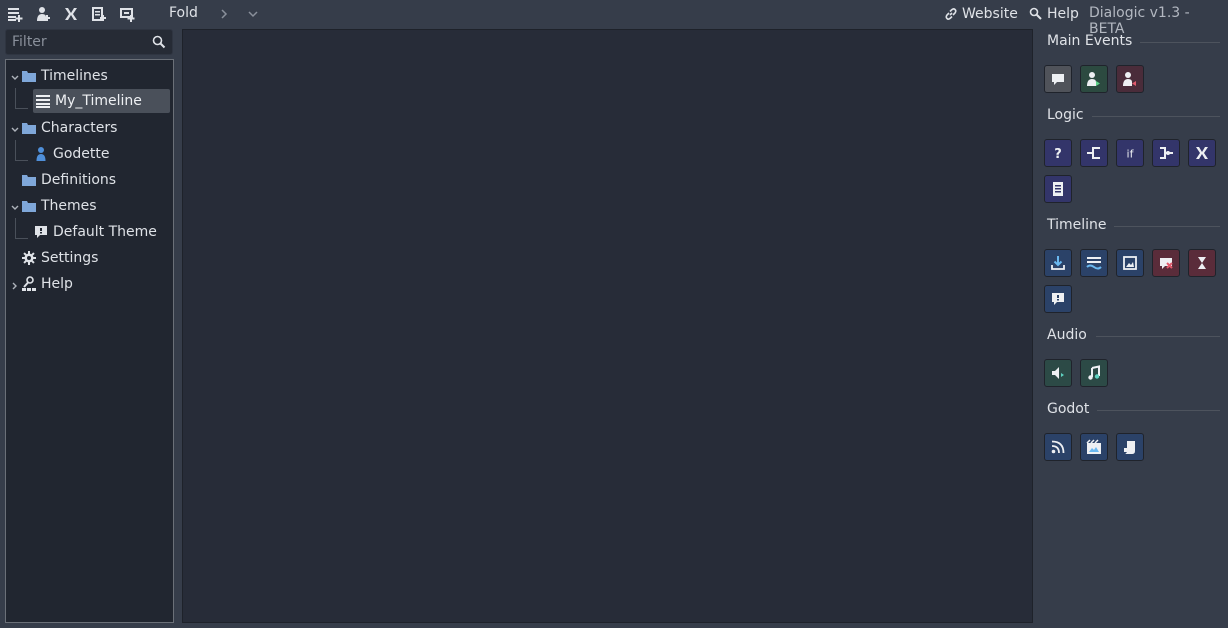  I want to click on change-timeline-button, so click(1058, 263).